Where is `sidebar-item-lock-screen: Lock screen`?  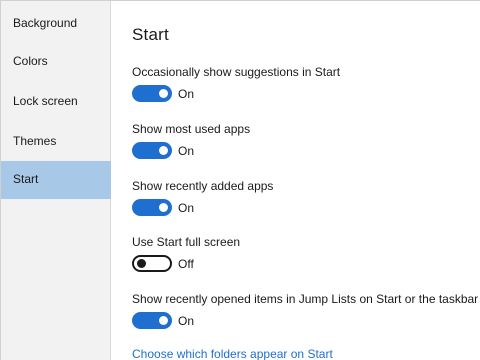 sidebar-item-lock-screen: Lock screen is located at coordinates (56, 102).